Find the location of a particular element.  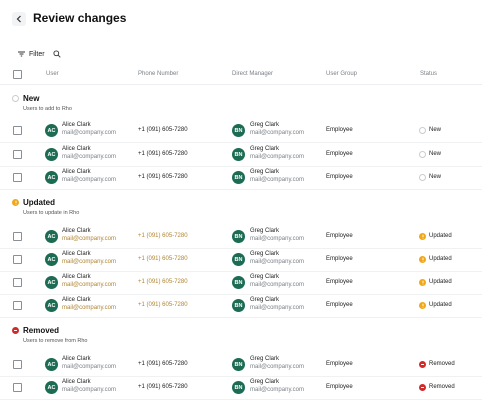

column-header-manager: Direct Manager is located at coordinates (252, 74).